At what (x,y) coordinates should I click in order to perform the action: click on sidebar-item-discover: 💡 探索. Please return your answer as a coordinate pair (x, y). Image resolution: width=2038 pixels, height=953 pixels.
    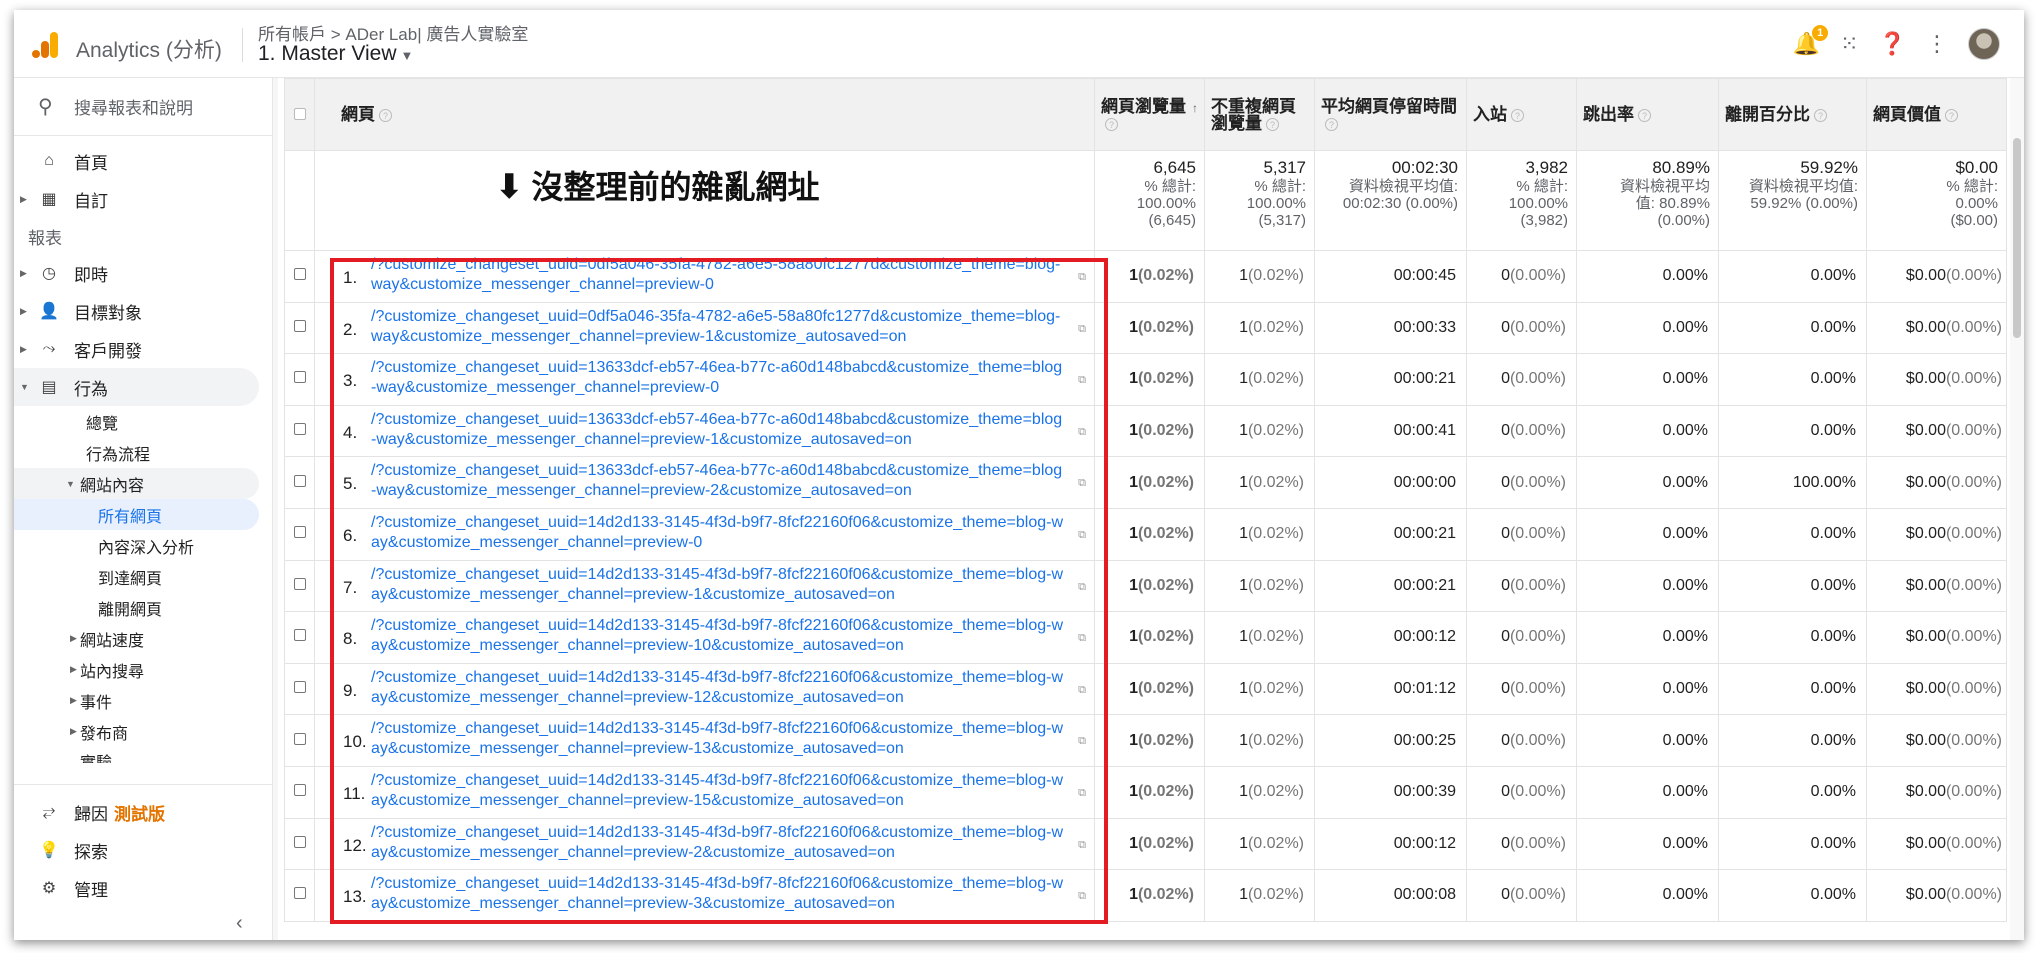
    Looking at the image, I should click on (143, 850).